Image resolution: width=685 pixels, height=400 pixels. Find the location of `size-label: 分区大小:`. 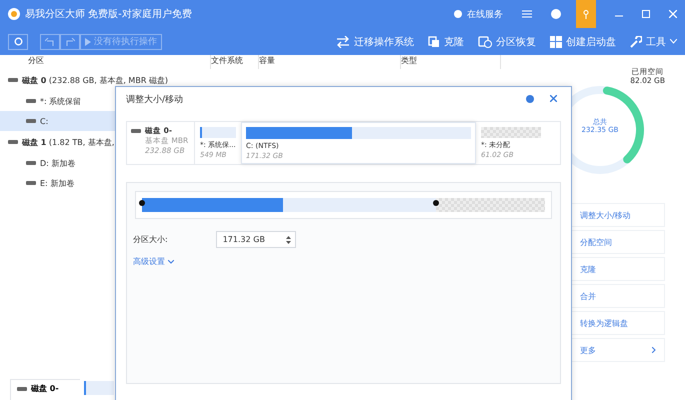

size-label: 分区大小: is located at coordinates (150, 239).